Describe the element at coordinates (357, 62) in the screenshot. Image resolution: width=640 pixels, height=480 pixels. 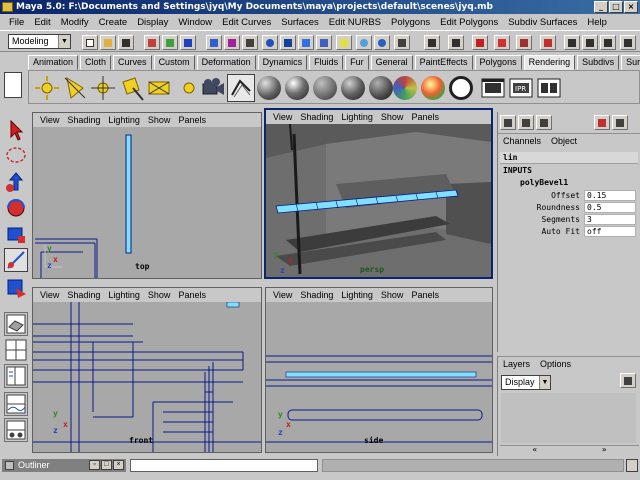
I see `shelf-tab-fur: Fur` at that location.